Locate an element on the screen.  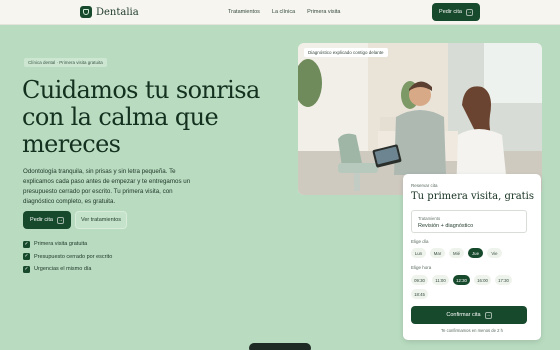
benefit-item: ✓ Urgencias el mismo día is located at coordinates (67, 269).